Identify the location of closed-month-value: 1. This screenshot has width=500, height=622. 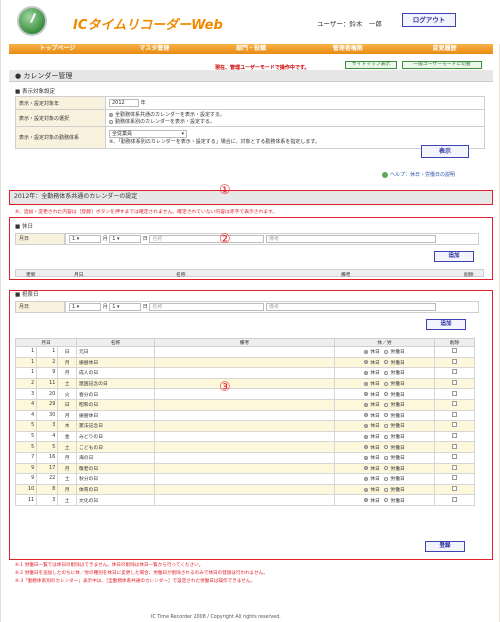
(74, 239).